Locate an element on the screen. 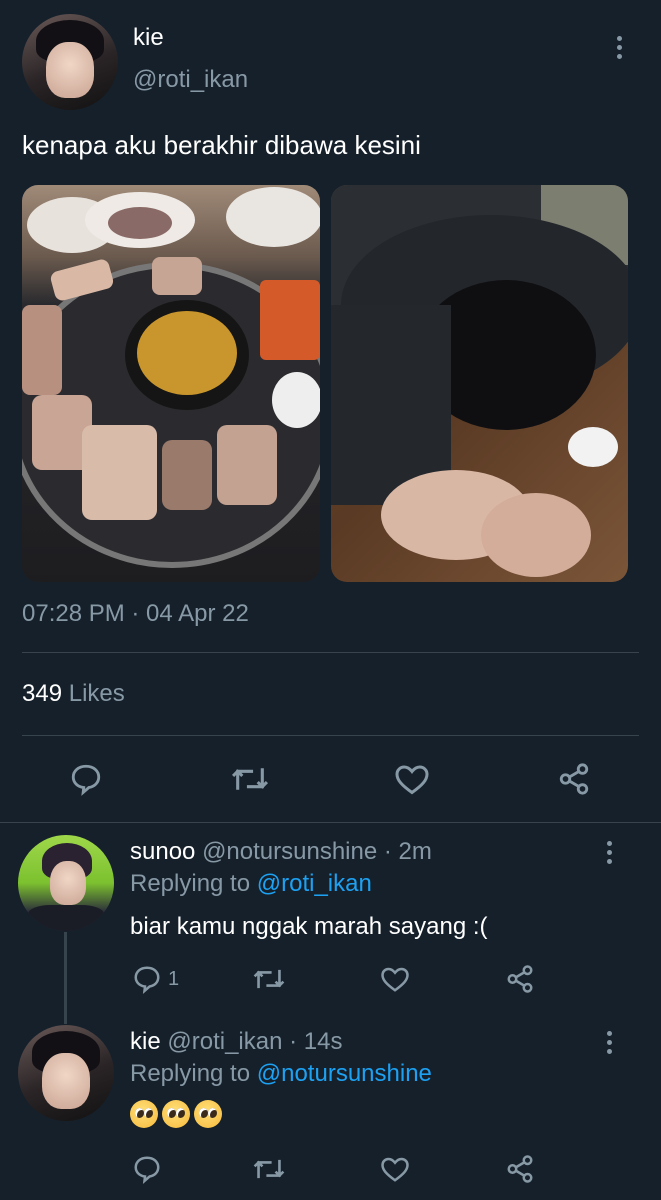 Image resolution: width=661 pixels, height=1200 pixels. replying-to-link: @roti_ikan is located at coordinates (314, 883).